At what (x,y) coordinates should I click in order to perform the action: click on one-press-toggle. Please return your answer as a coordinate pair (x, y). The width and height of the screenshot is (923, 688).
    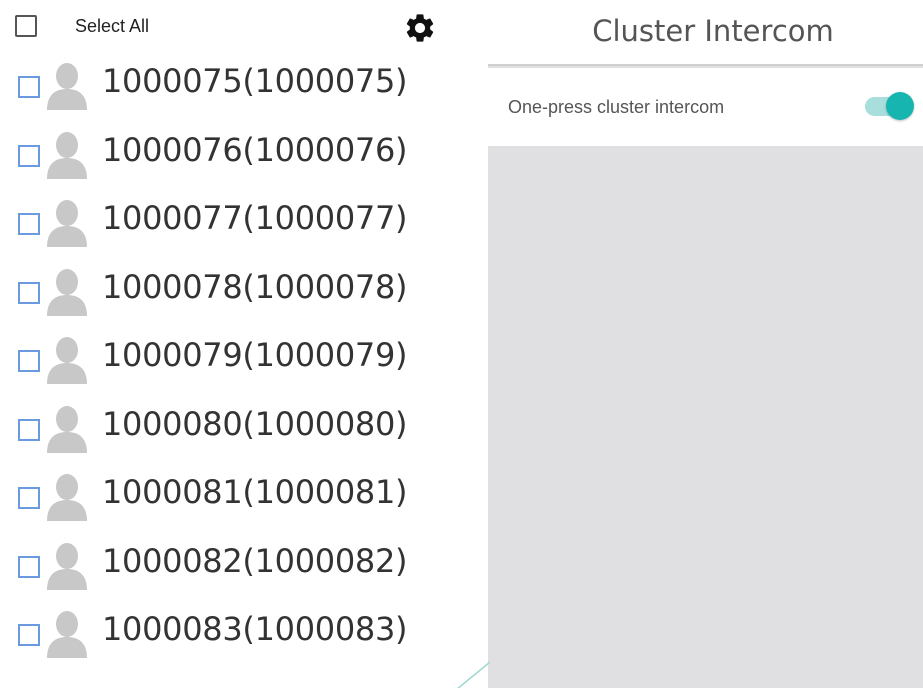
    Looking at the image, I should click on (900, 106).